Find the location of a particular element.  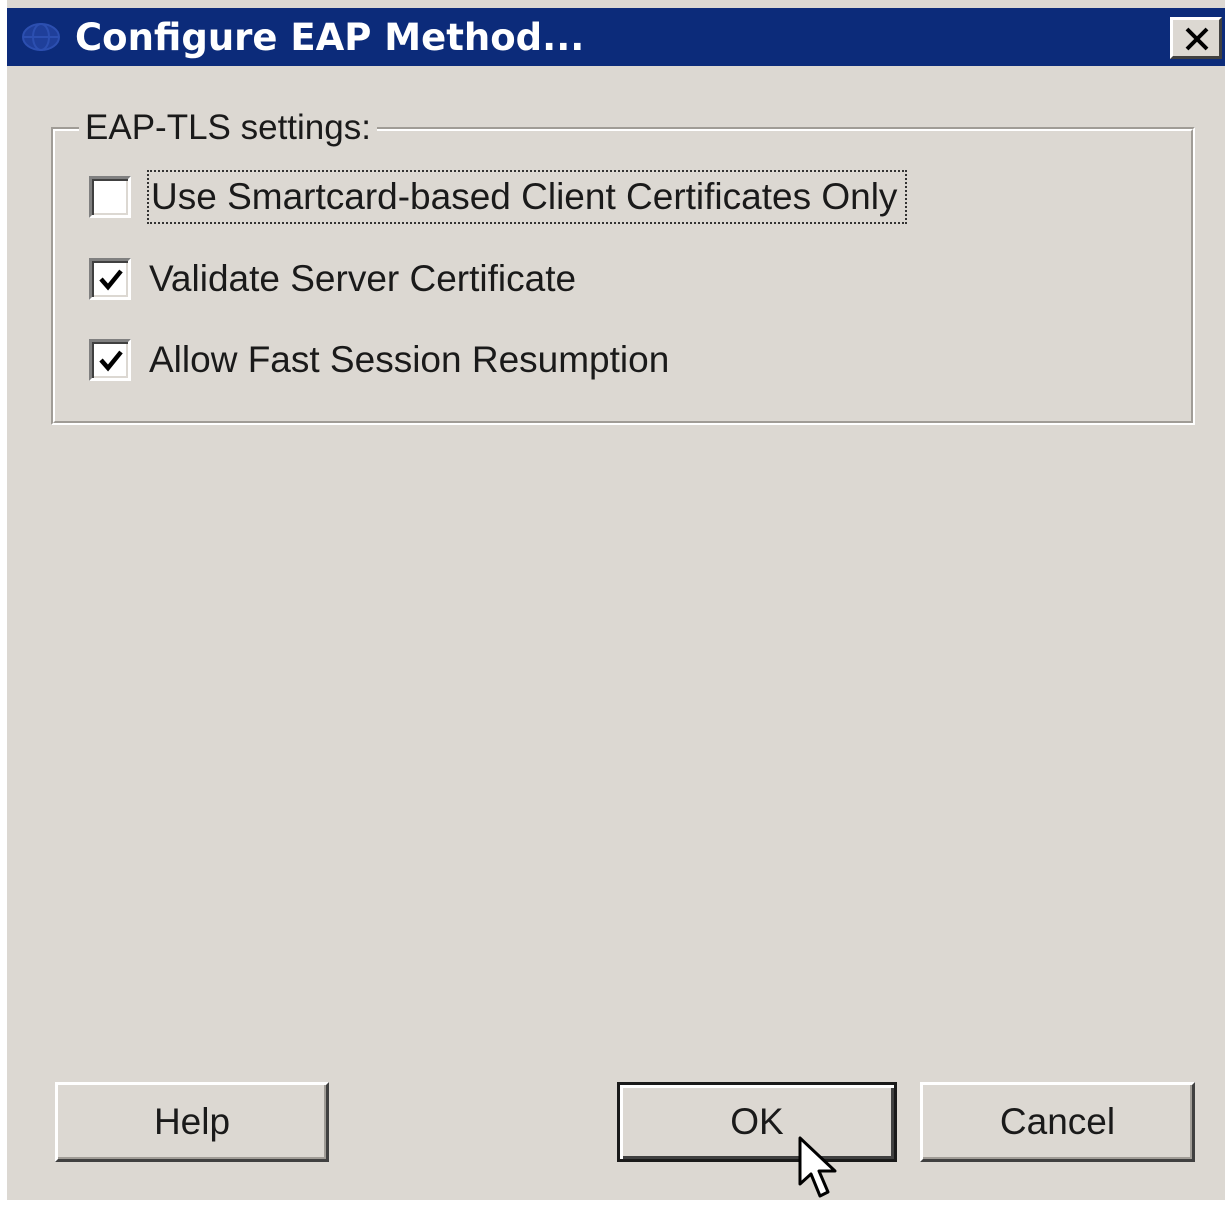

network-icon is located at coordinates (41, 37).